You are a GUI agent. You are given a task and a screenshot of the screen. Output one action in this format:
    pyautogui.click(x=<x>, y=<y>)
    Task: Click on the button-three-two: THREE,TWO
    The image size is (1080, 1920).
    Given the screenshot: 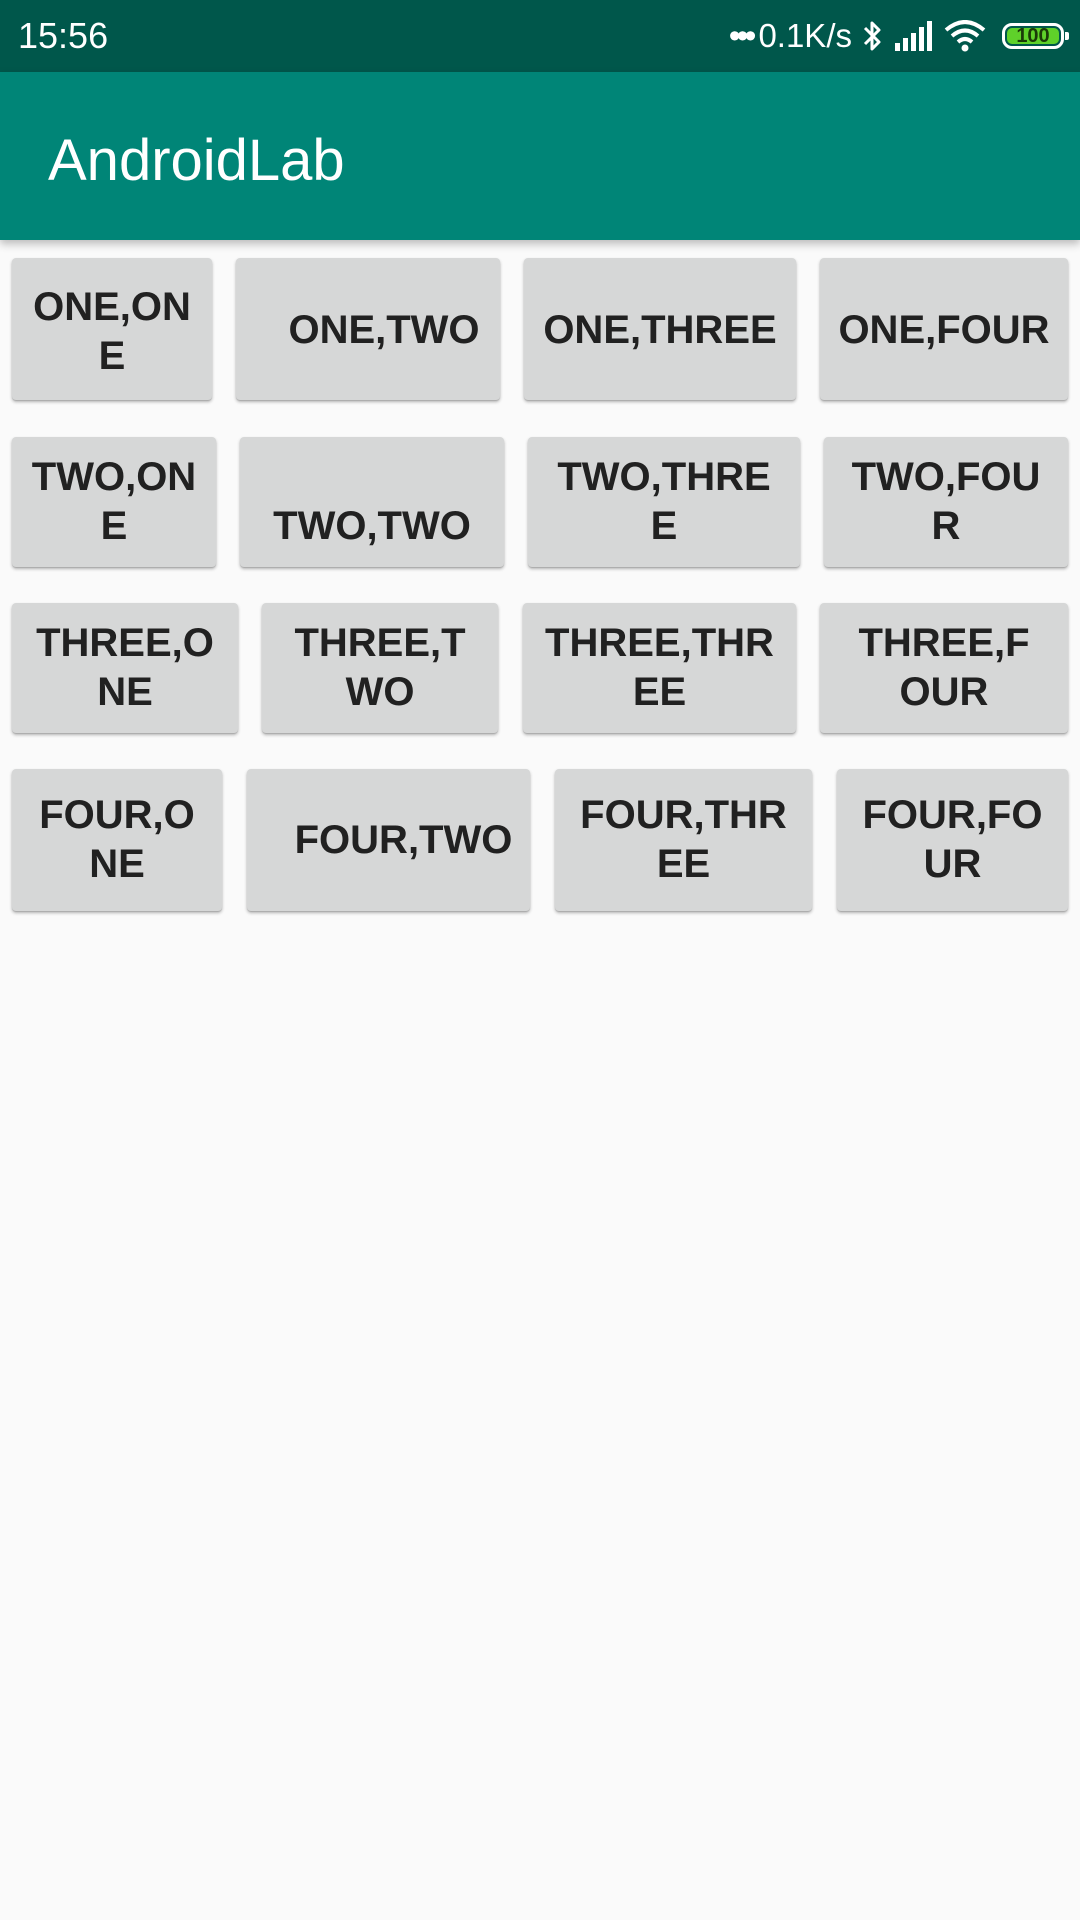 What is the action you would take?
    pyautogui.click(x=380, y=668)
    